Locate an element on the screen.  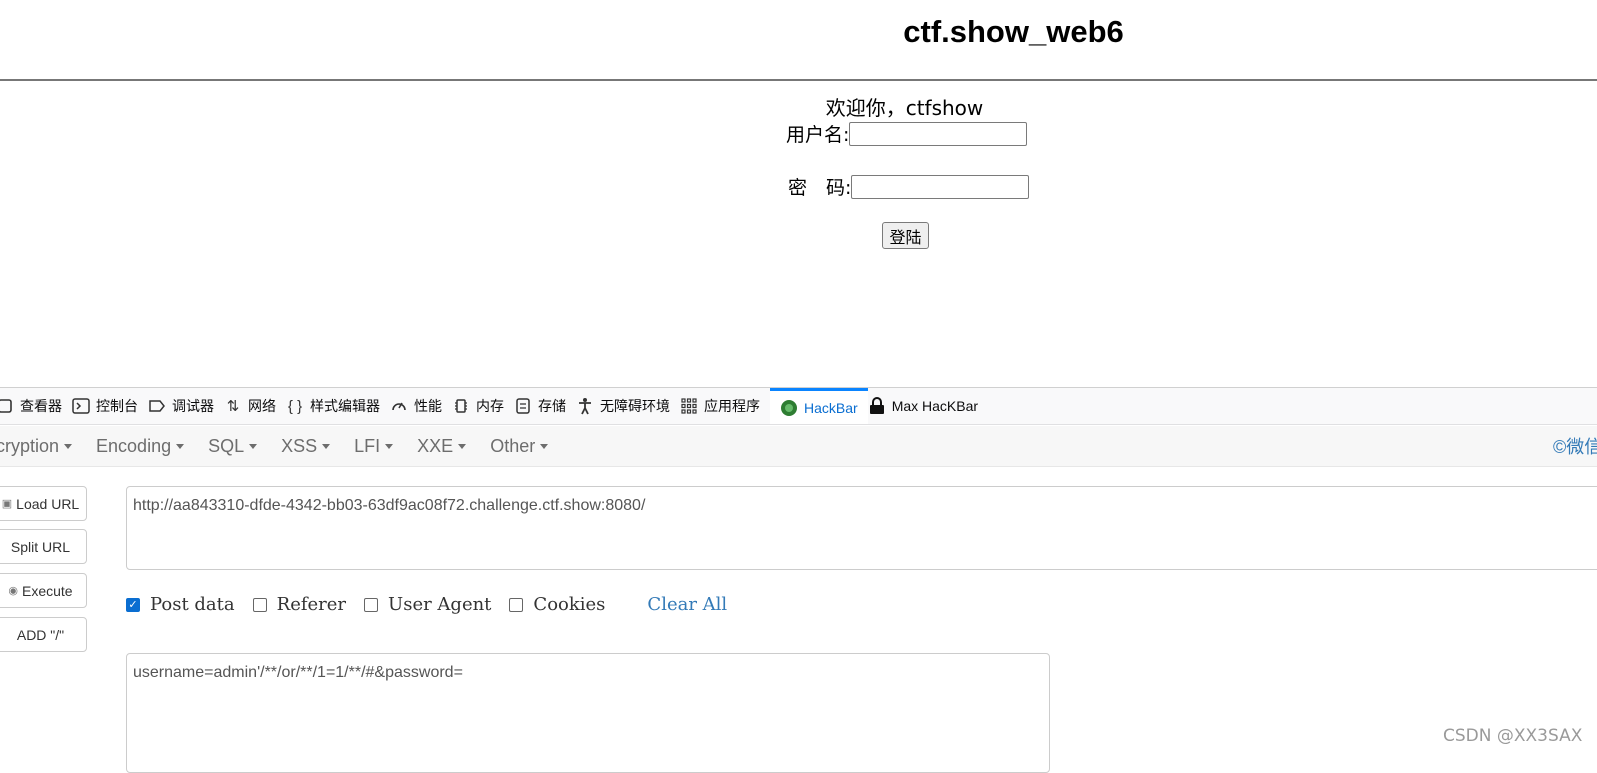
page-title: ctf.show_web6 is located at coordinates (1013, 31).